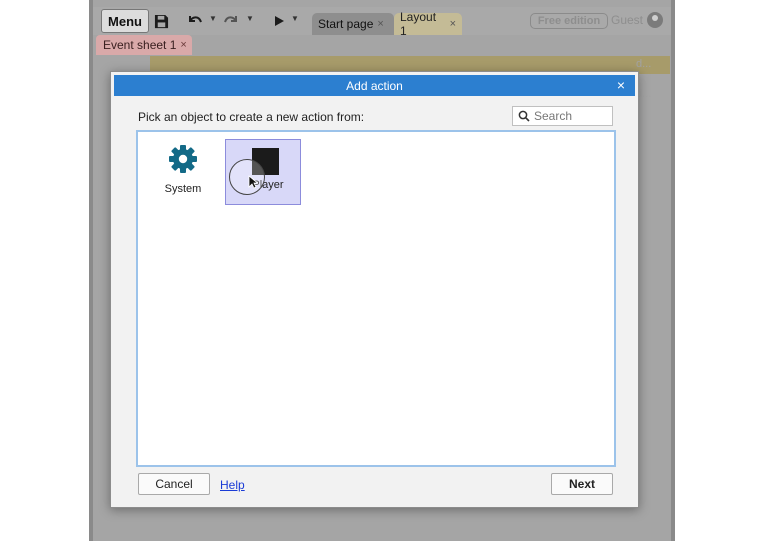  I want to click on tab-event-sheet-1: Event sheet 1 ×, so click(144, 45).